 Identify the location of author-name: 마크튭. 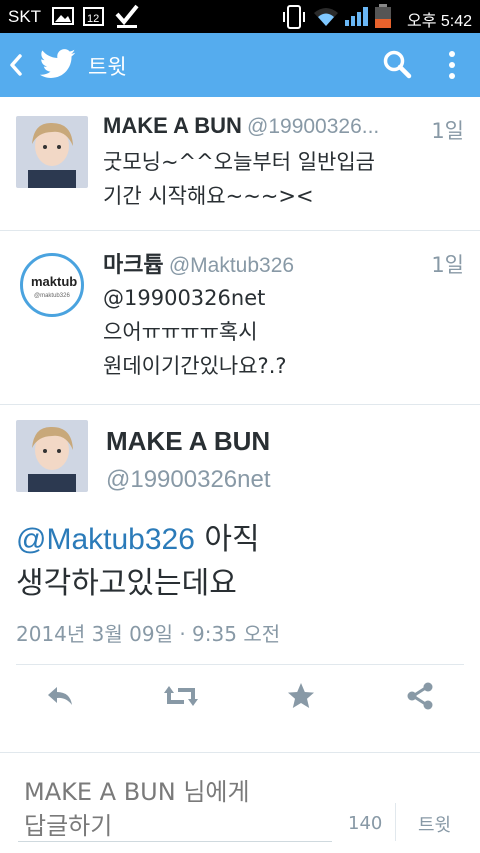
(133, 264).